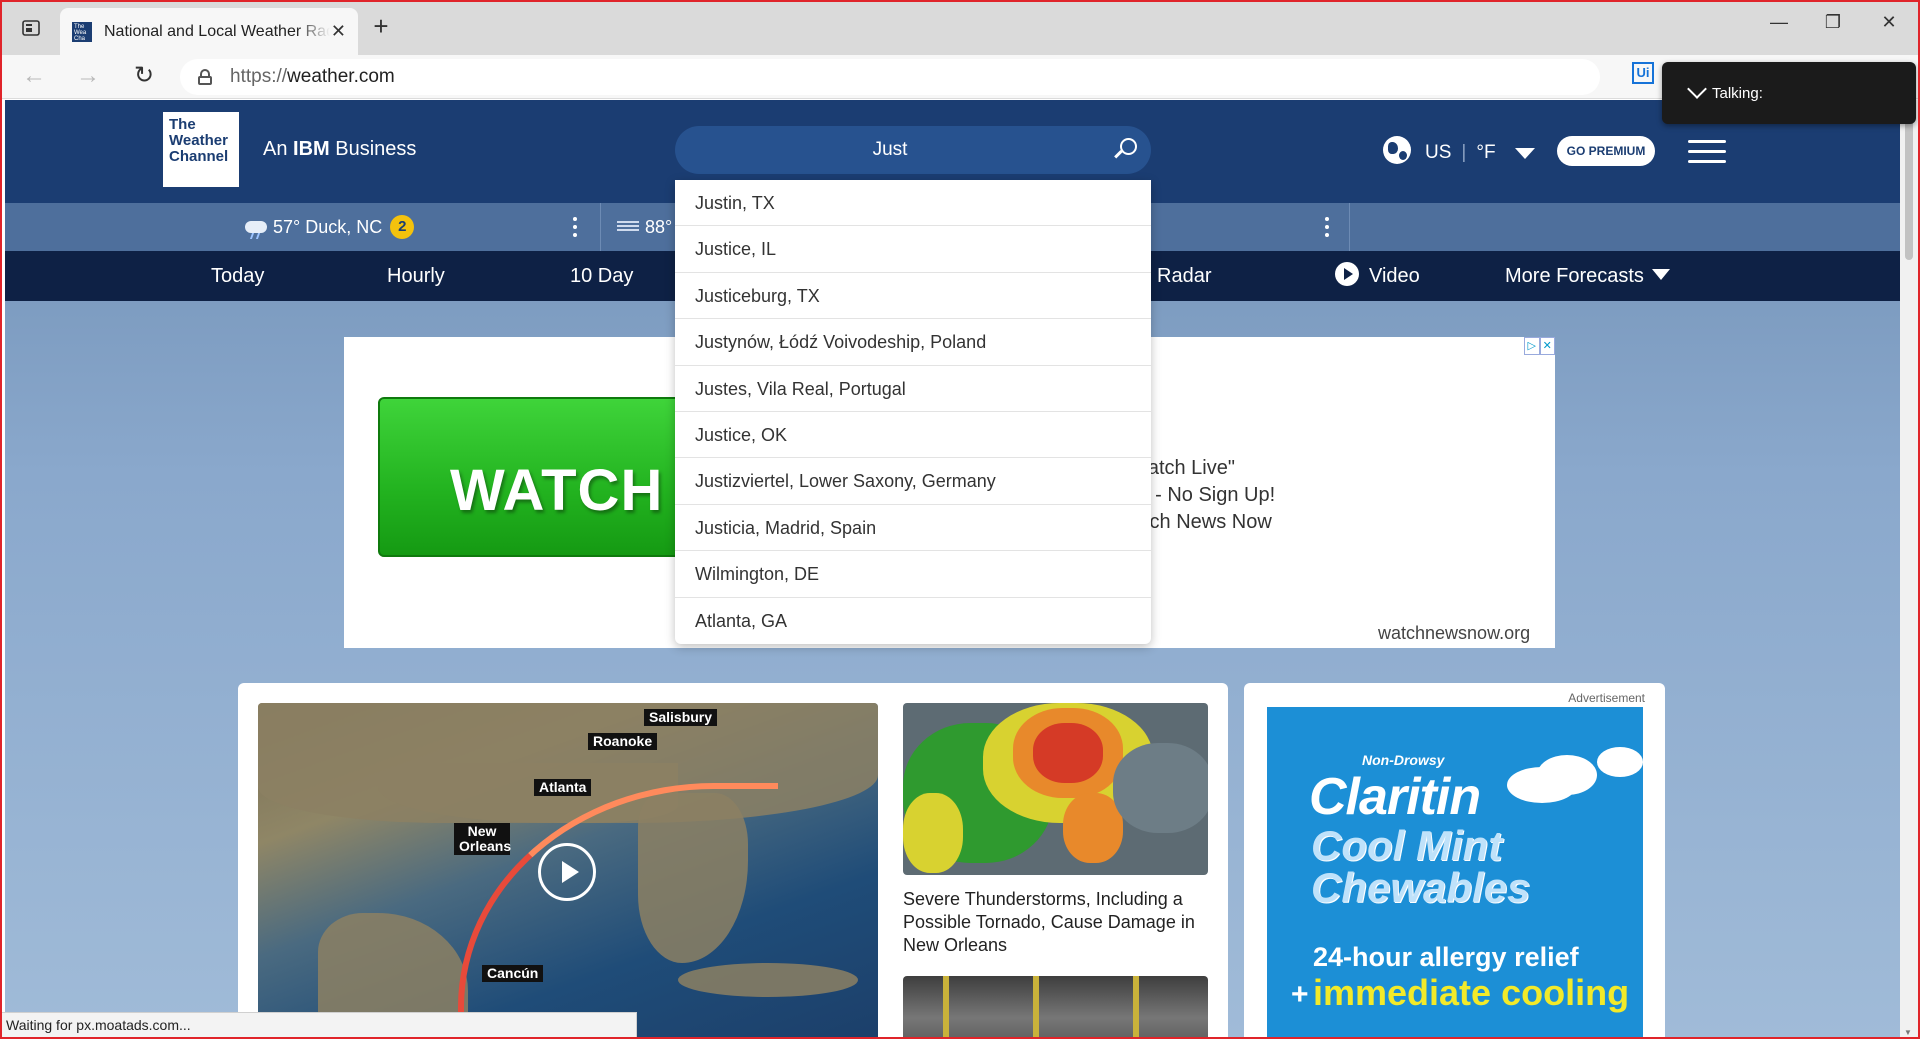 Image resolution: width=1920 pixels, height=1039 pixels. What do you see at coordinates (913, 296) in the screenshot?
I see `suggestion-item: Justiceburg, TX` at bounding box center [913, 296].